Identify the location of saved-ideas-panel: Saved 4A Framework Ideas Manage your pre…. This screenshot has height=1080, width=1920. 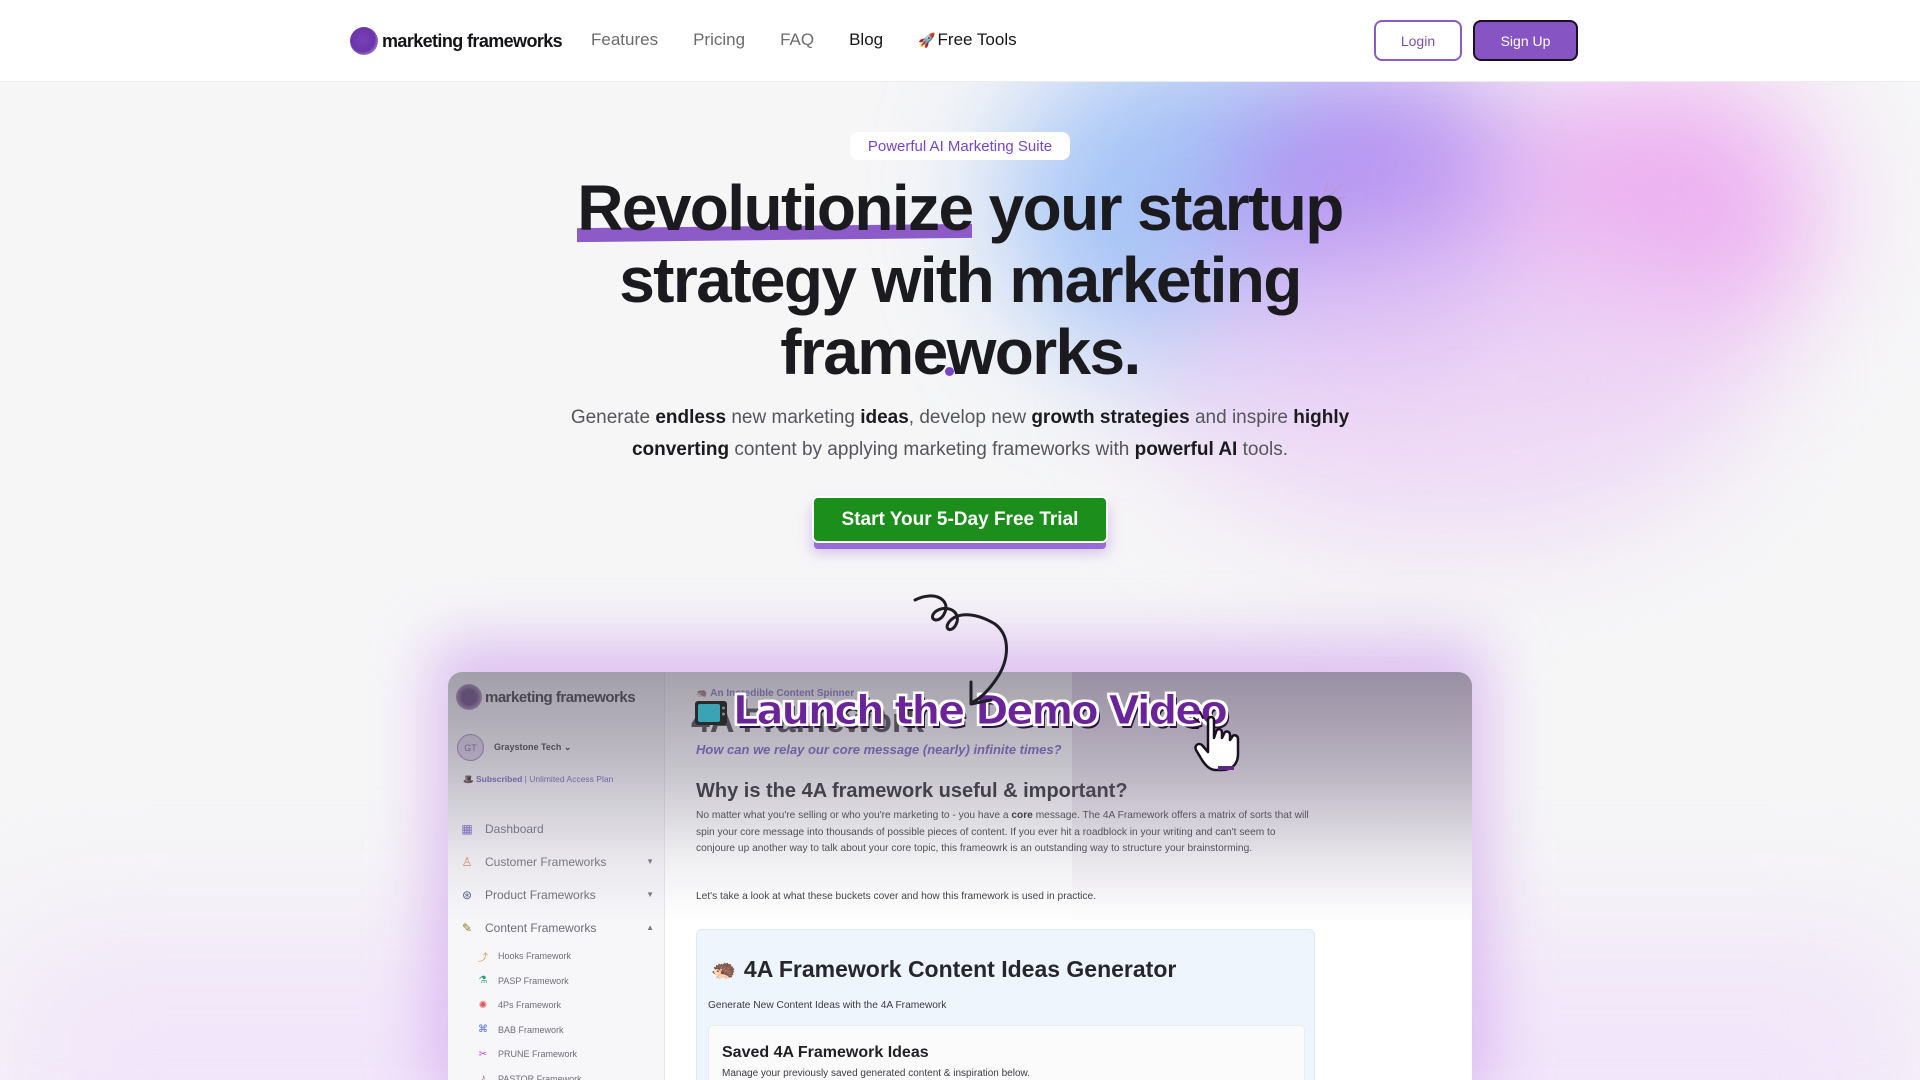
(1006, 1052).